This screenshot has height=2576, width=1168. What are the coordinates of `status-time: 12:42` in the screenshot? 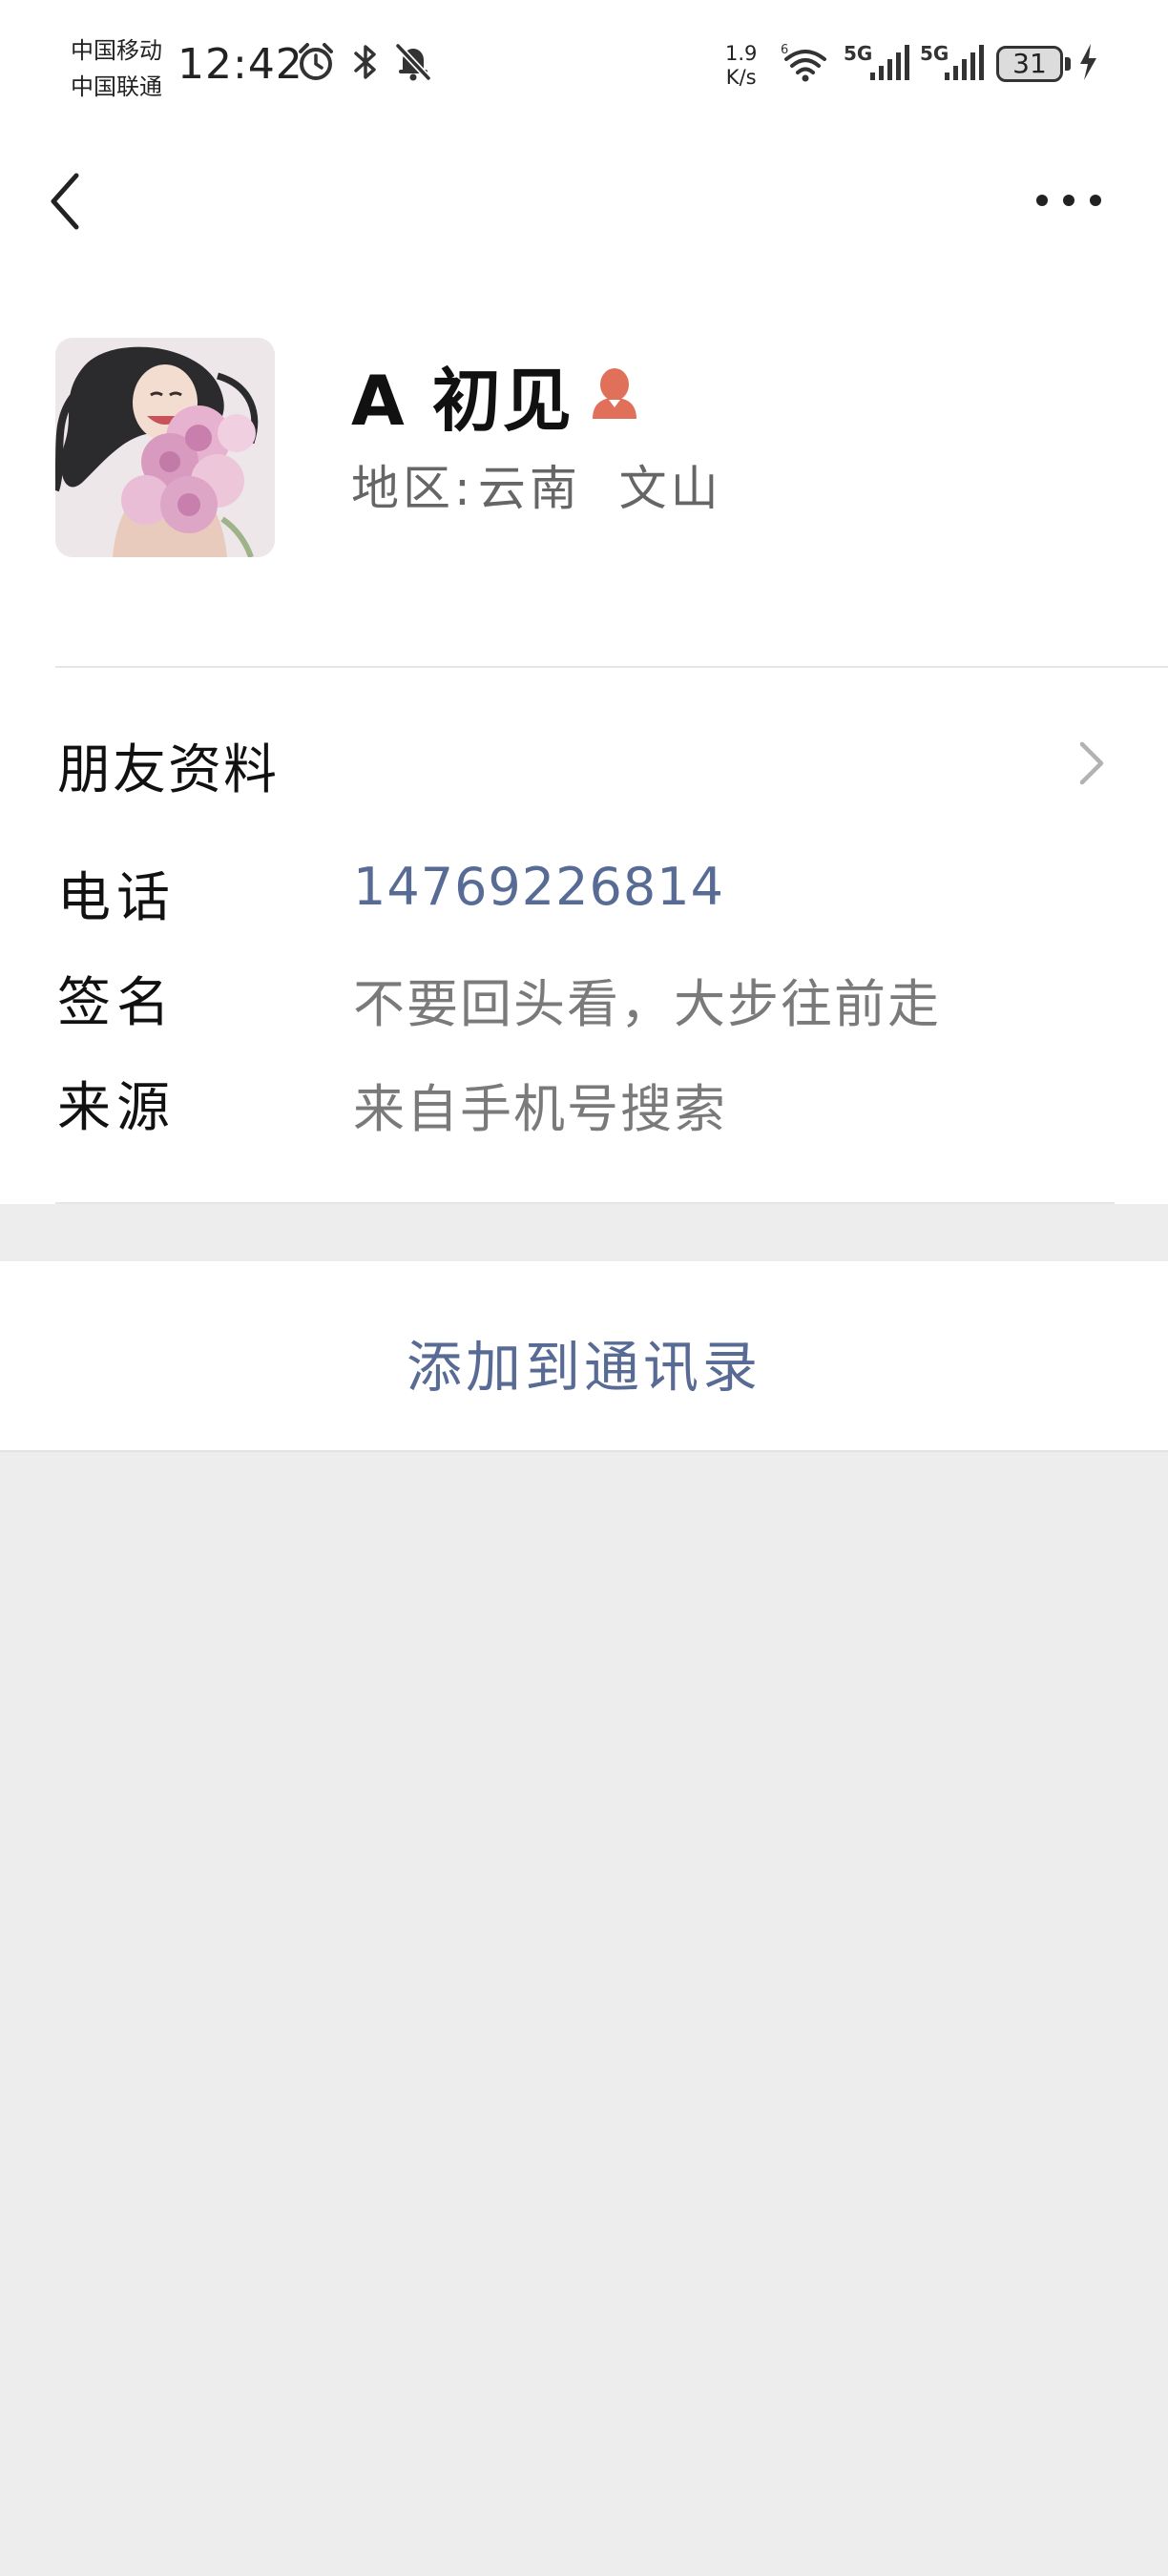 It's located at (240, 64).